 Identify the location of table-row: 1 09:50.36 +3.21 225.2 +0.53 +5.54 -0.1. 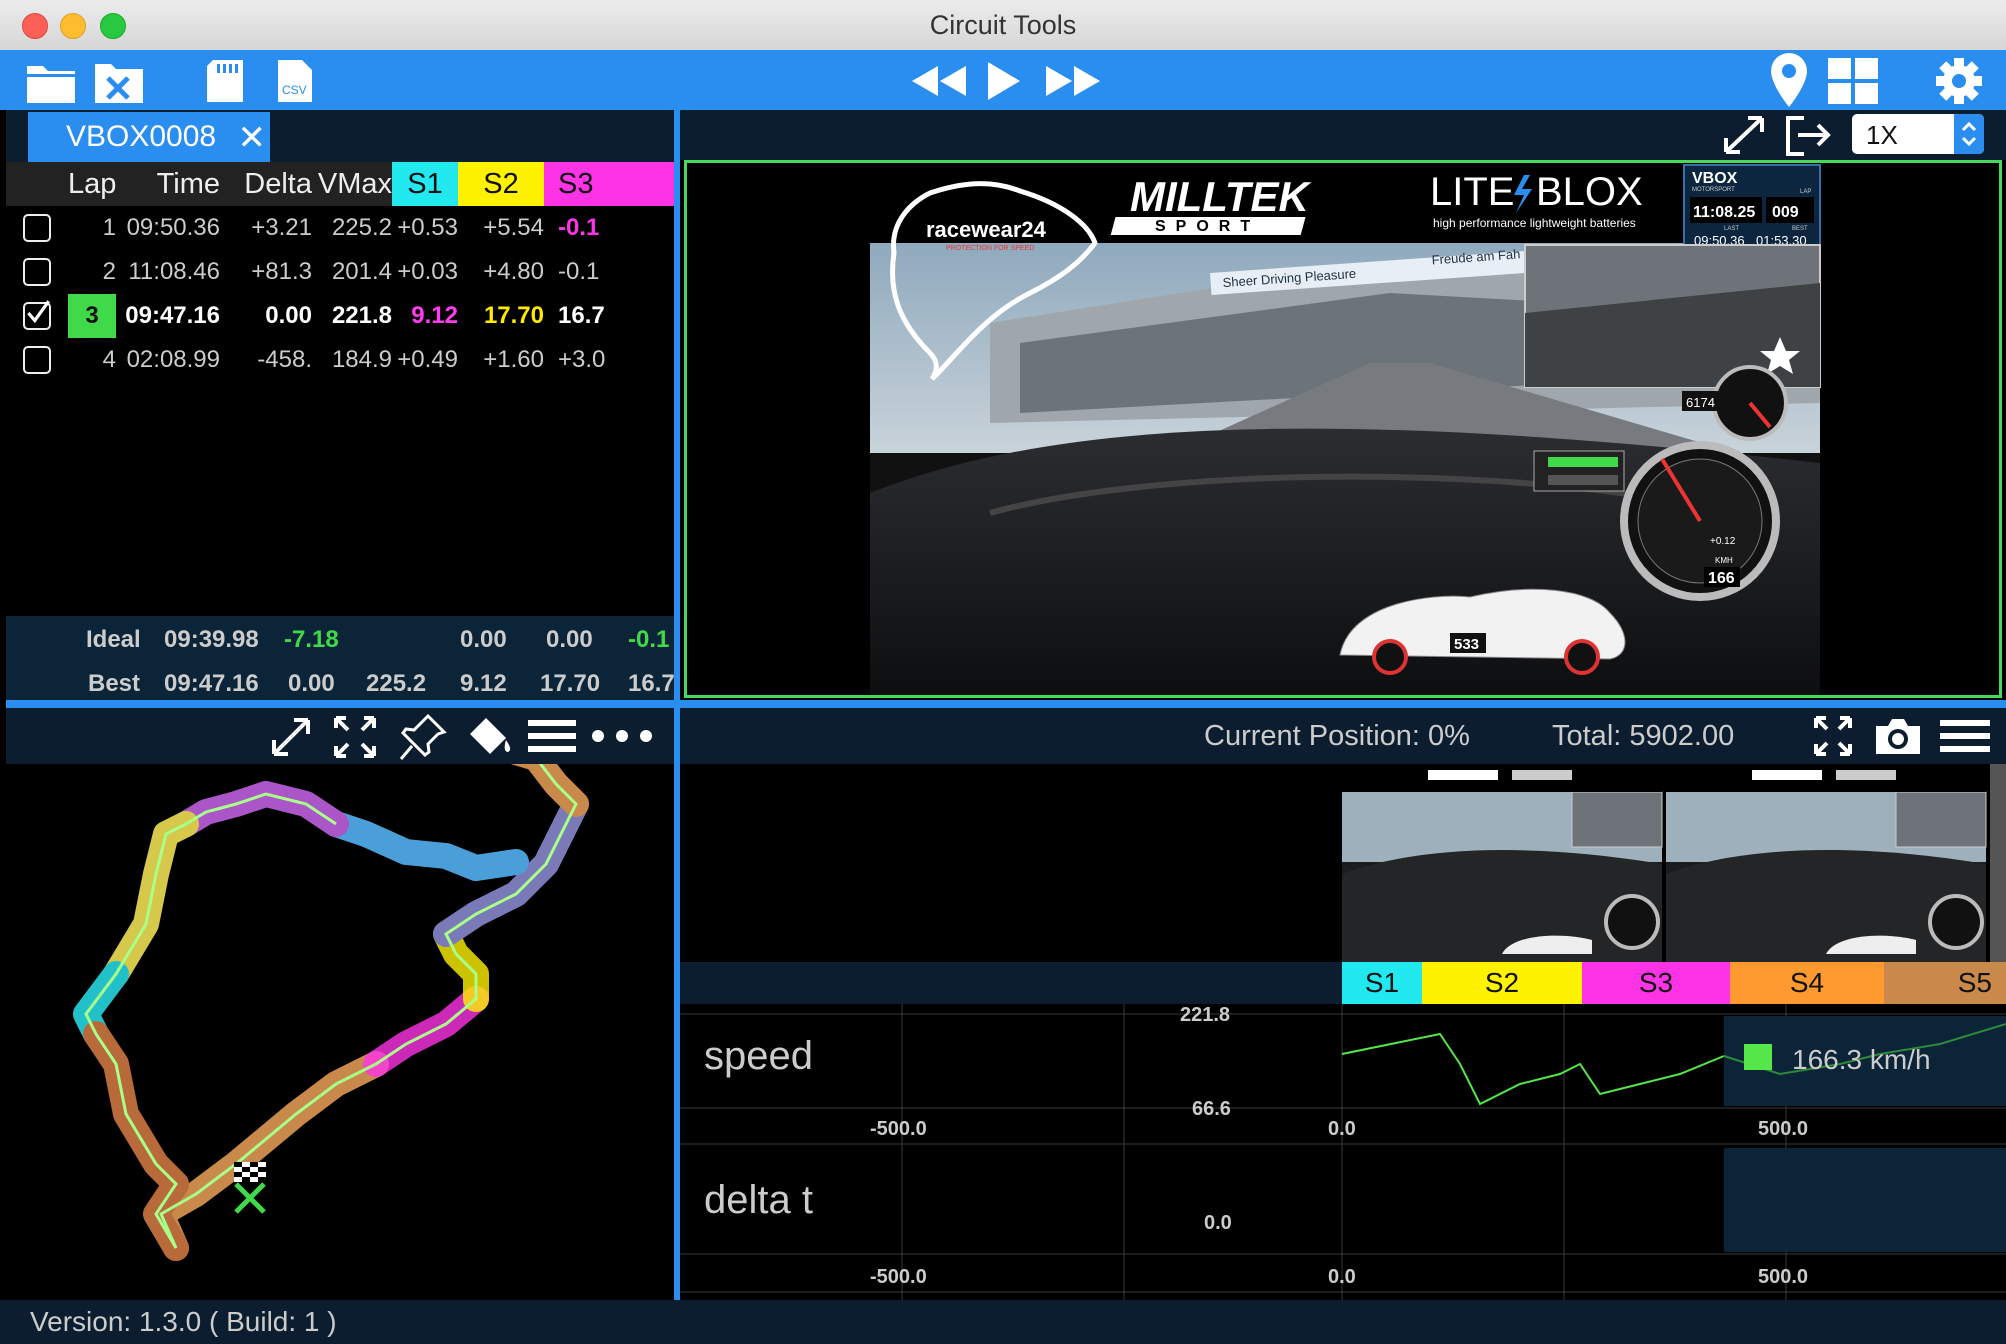
(340, 228).